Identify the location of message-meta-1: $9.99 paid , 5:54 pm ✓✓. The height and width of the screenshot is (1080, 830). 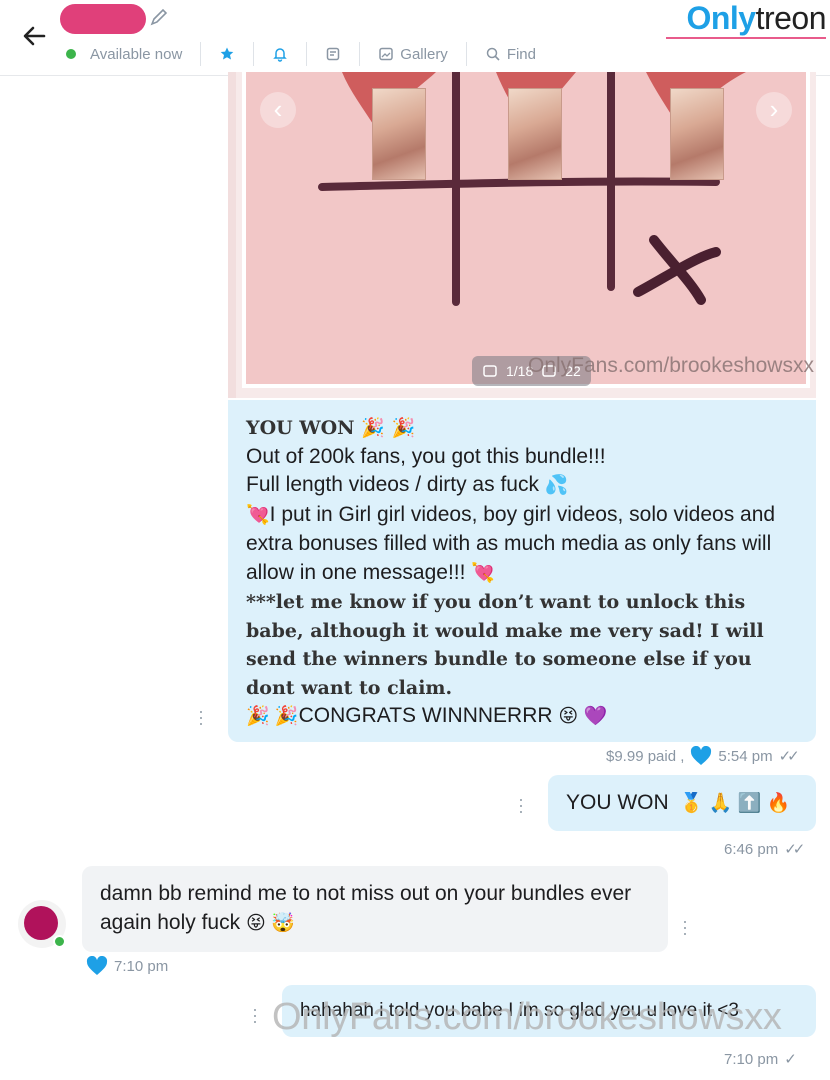
(703, 756).